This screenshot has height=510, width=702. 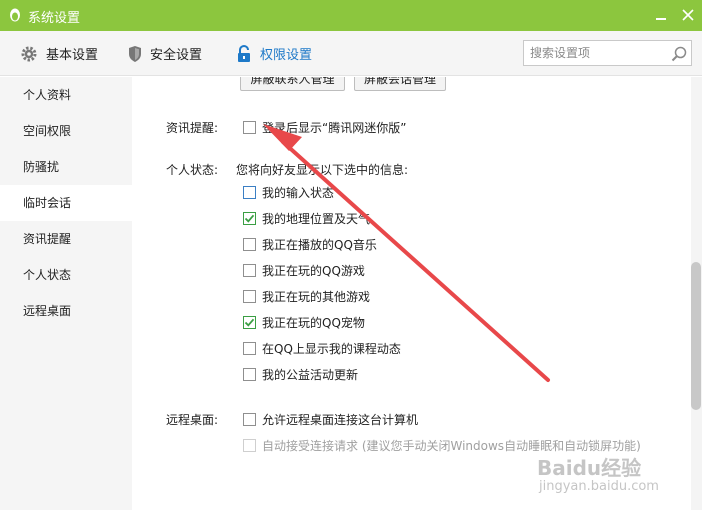 What do you see at coordinates (310, 374) in the screenshot?
I see `option-label: 我的公益活动更新` at bounding box center [310, 374].